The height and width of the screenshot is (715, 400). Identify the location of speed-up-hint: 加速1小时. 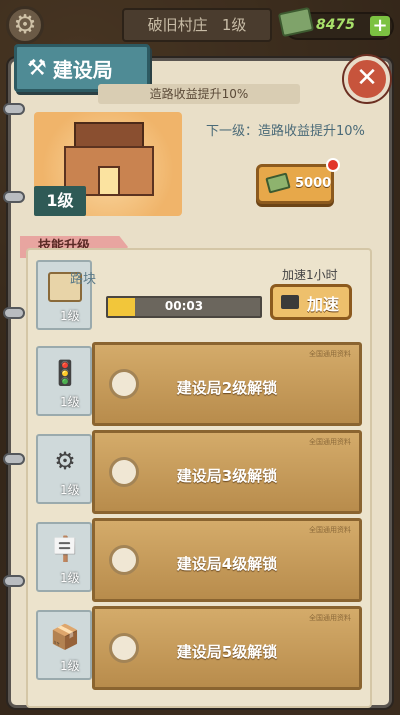
(310, 275).